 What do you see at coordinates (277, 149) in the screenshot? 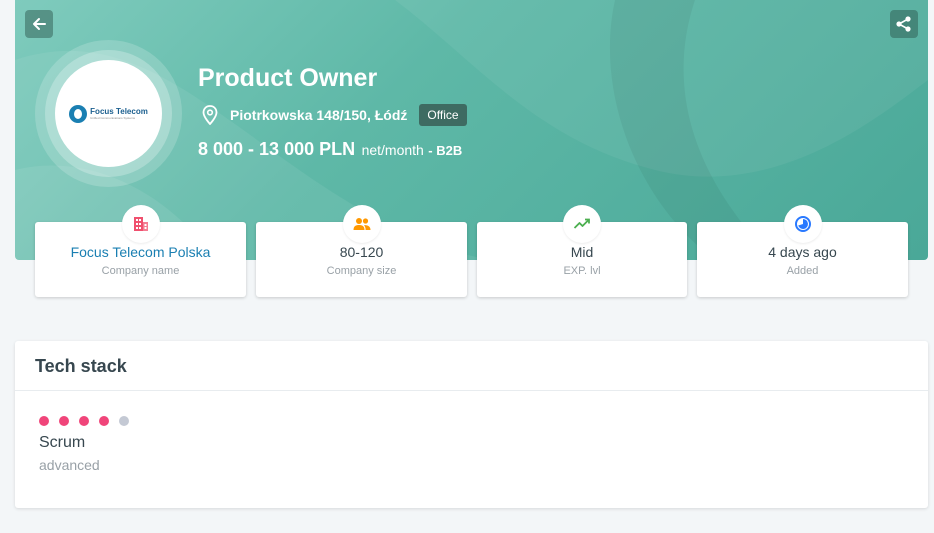
I see `salary-amount: 8 000 - 13 000 PLN` at bounding box center [277, 149].